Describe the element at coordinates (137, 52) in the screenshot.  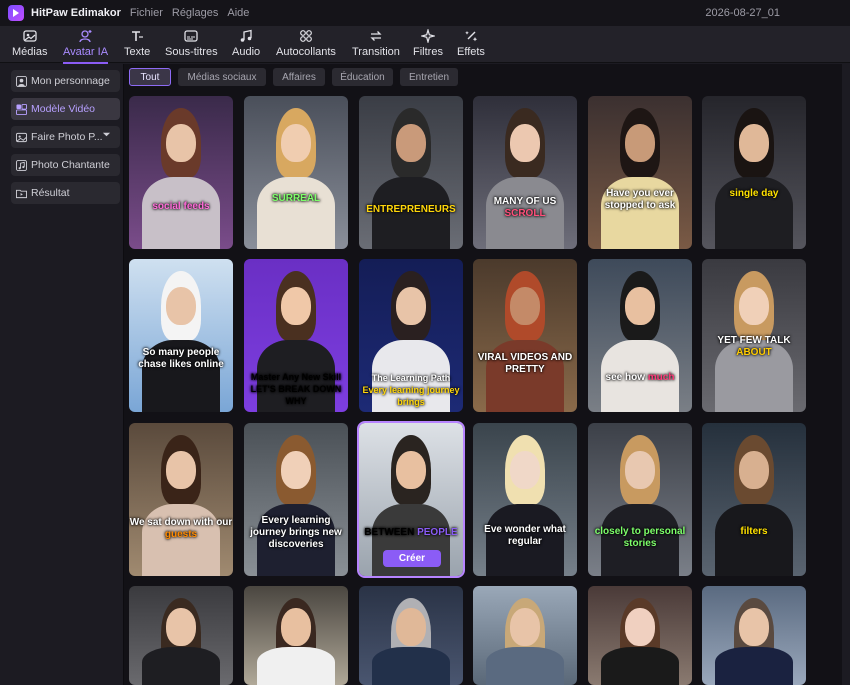
I see `tab-texte-label: Texte` at that location.